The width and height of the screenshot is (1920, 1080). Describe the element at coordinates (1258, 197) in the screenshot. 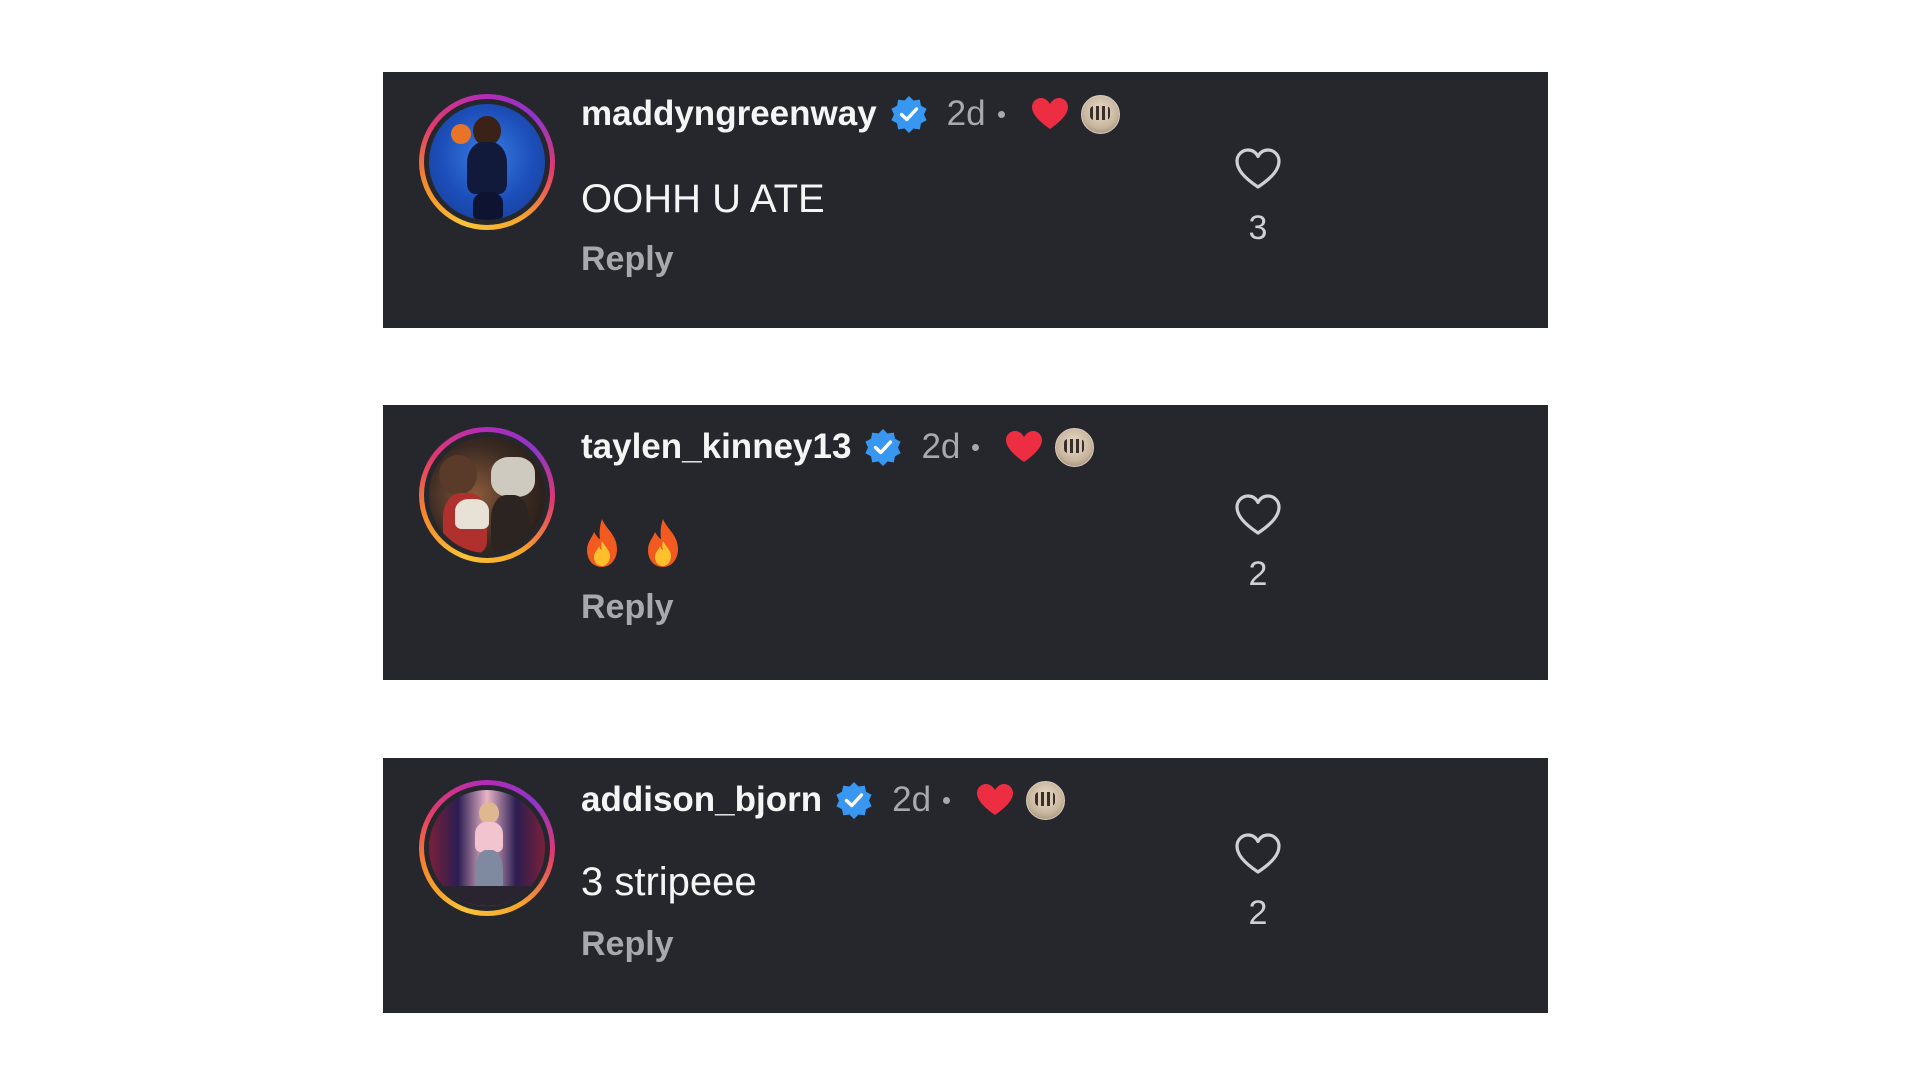

I see `like-column: 3` at that location.